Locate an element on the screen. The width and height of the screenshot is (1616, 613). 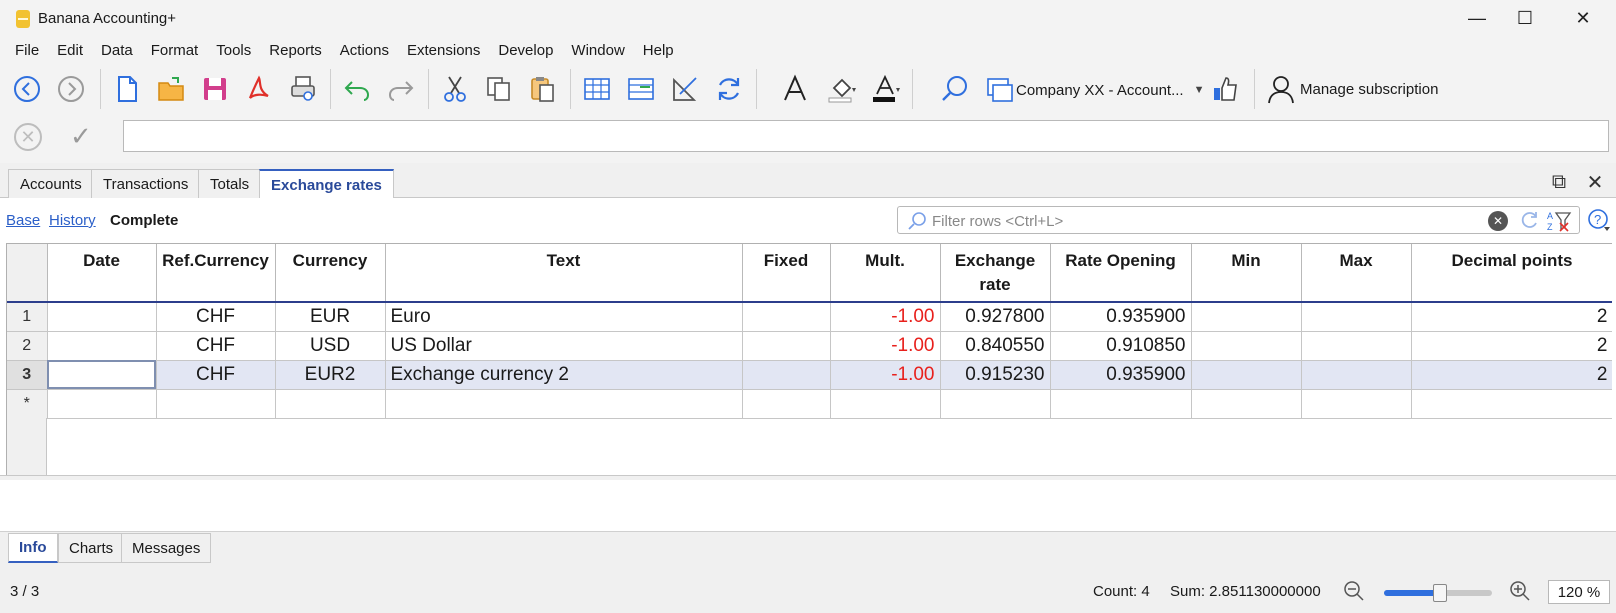
panel-splitter is located at coordinates (808, 477).